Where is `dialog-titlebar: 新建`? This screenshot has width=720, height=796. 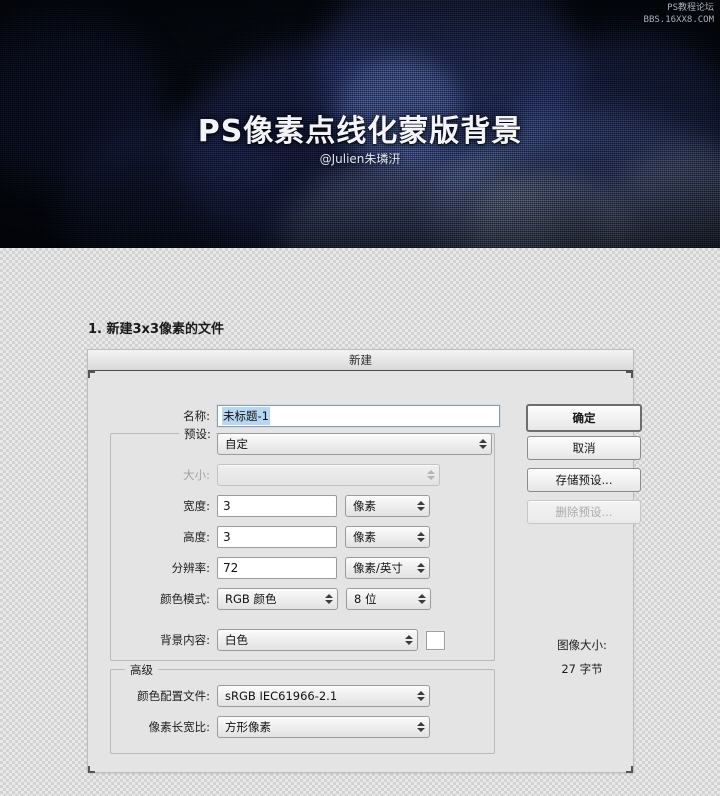
dialog-titlebar: 新建 is located at coordinates (360, 360).